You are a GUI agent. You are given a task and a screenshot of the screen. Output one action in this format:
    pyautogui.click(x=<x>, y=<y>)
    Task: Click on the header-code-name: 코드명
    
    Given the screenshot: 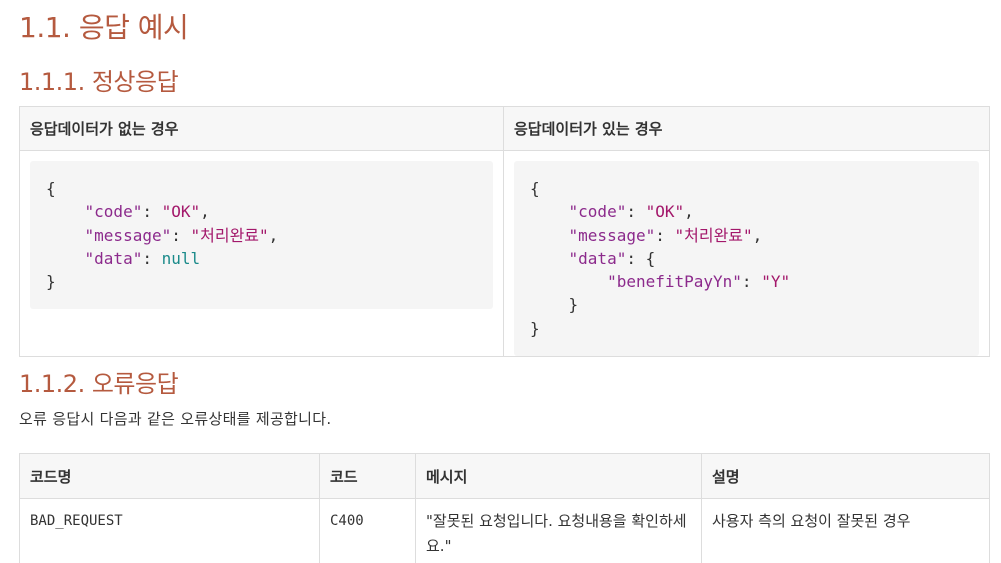 What is the action you would take?
    pyautogui.click(x=169, y=476)
    